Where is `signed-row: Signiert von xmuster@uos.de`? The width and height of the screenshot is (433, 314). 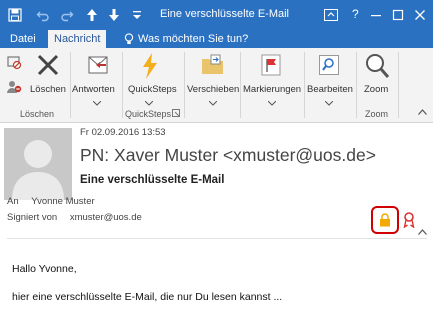
signed-row: Signiert von xmuster@uos.de is located at coordinates (74, 217).